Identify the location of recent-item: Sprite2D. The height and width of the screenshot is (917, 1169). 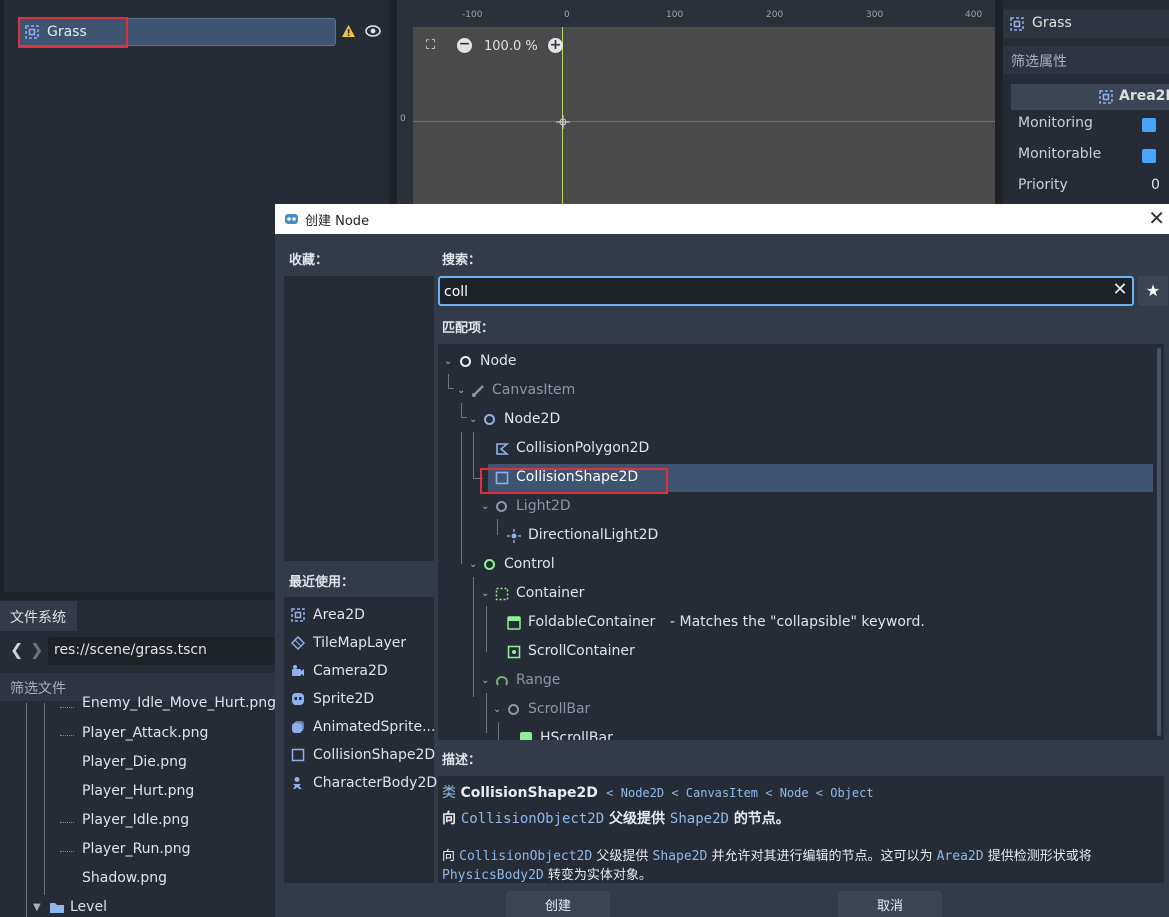
(343, 699).